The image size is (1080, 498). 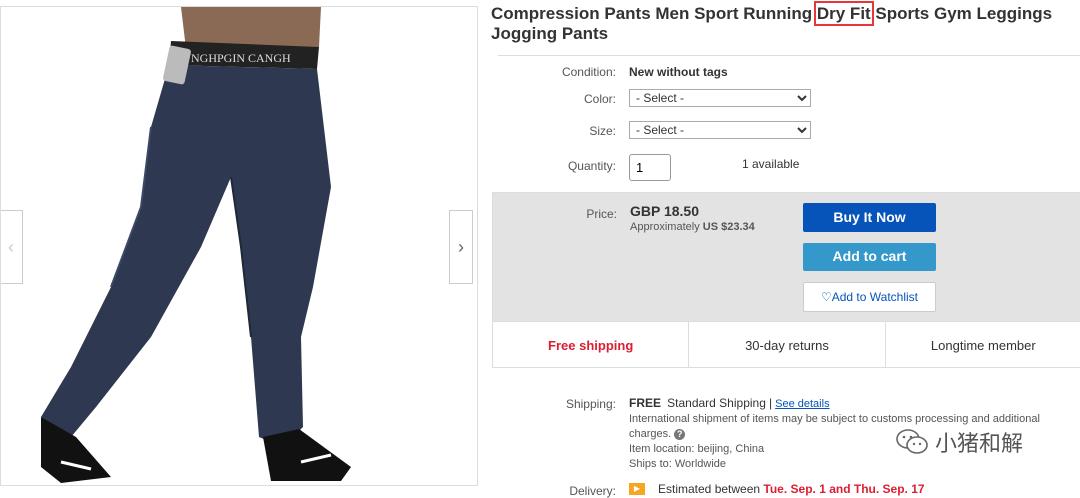 I want to click on price-amount: GBP 18.50, so click(x=665, y=211).